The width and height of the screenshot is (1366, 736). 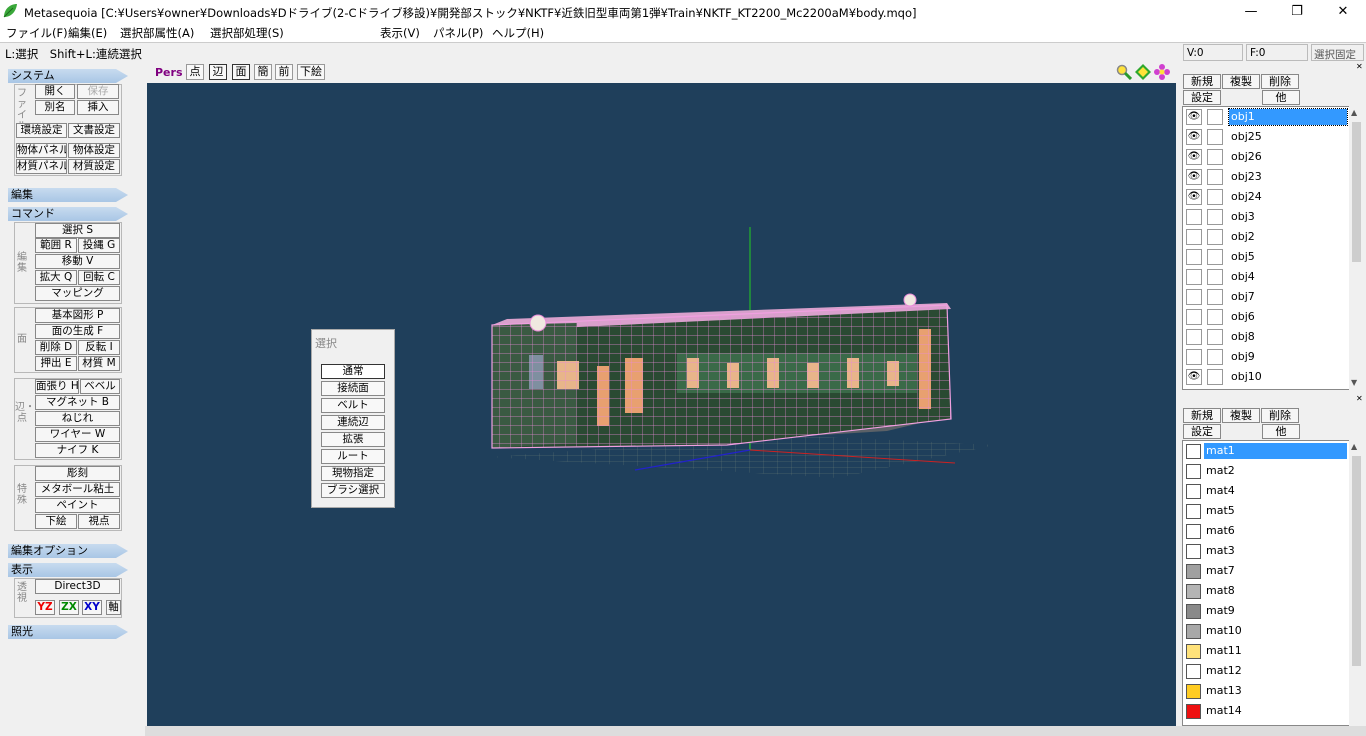 What do you see at coordinates (37, 33) in the screenshot?
I see `menu-file: ファイル(F)` at bounding box center [37, 33].